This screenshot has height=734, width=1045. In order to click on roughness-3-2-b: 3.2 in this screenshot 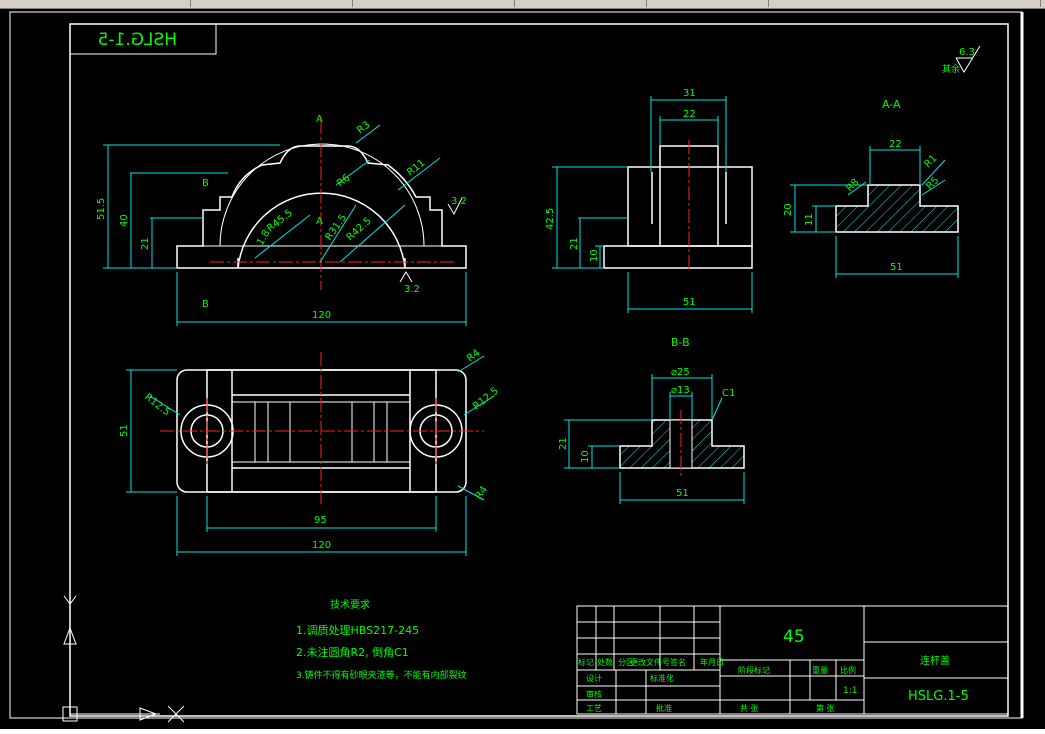, I will do `click(412, 289)`.